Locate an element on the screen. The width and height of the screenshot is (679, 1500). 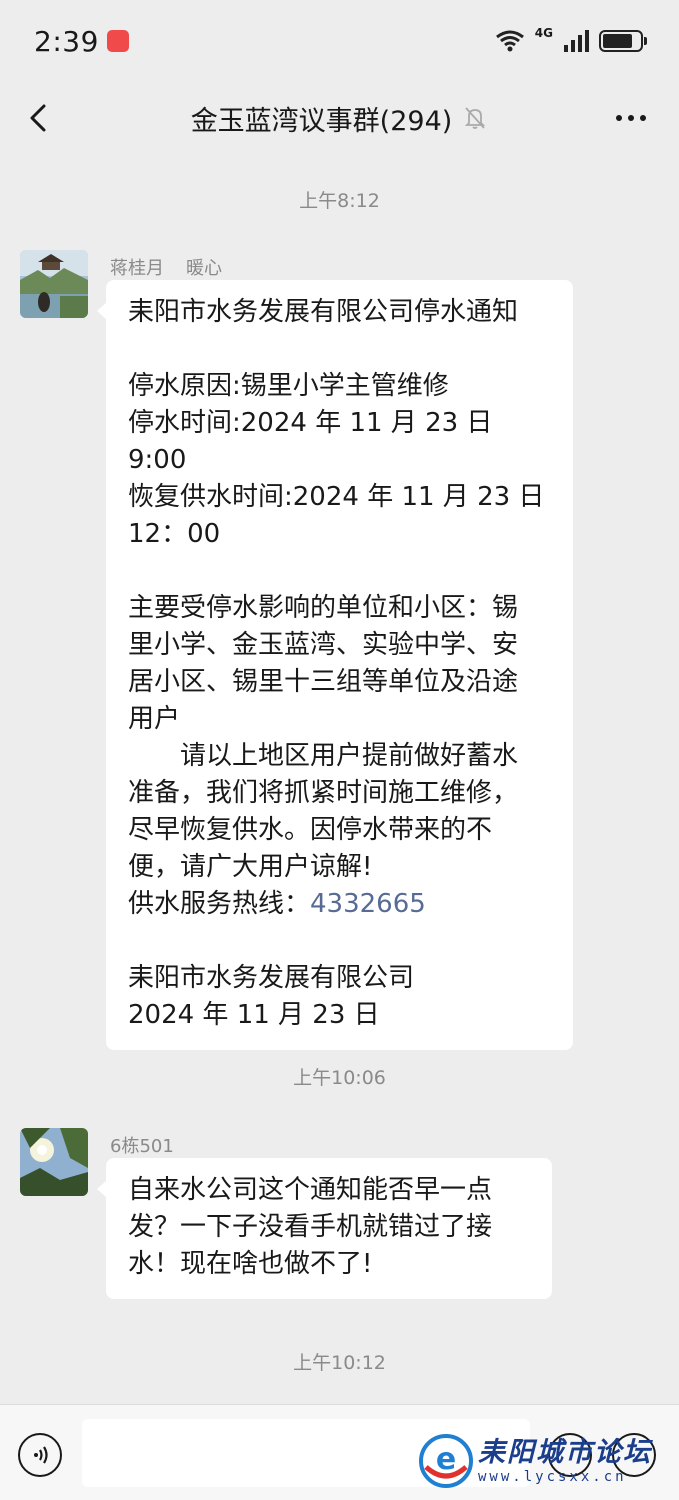
hotline-line: 供水服务热线：4332665 is located at coordinates (340, 904).